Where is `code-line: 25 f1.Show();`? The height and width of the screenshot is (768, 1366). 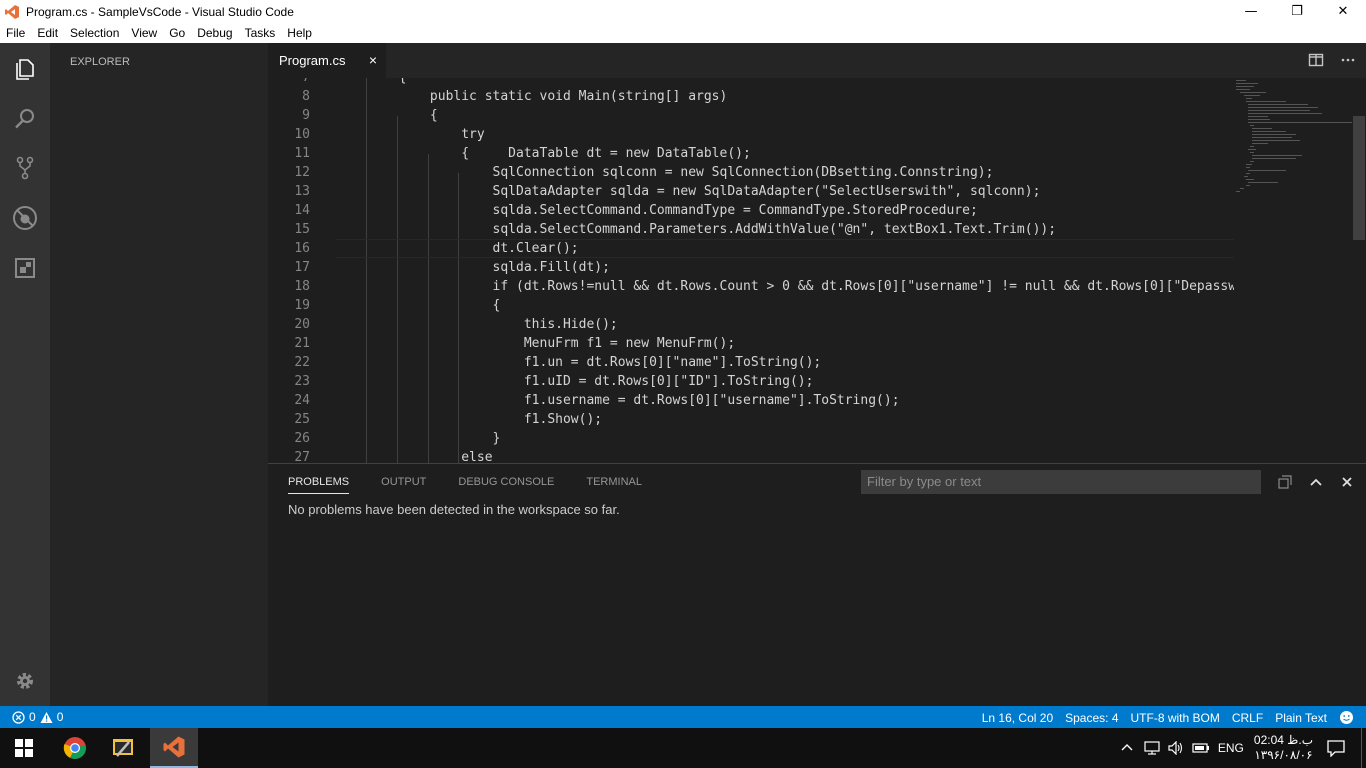 code-line: 25 f1.Show(); is located at coordinates (751, 419).